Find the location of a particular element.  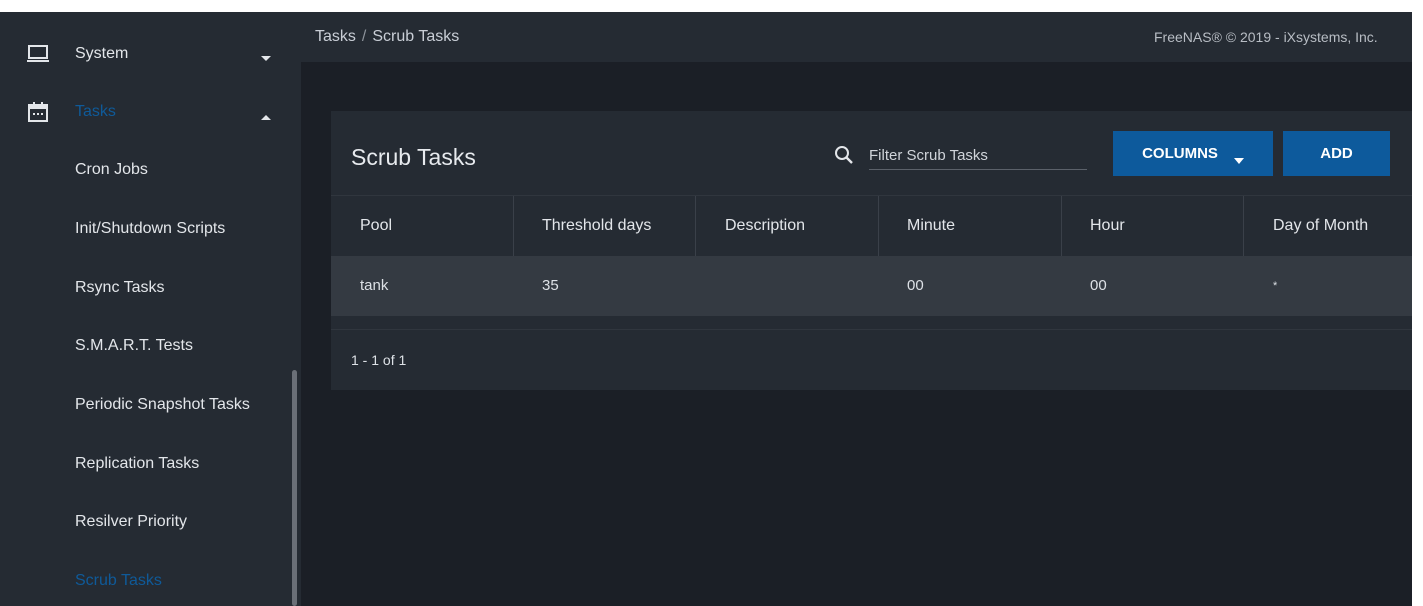

column-header-description: Description is located at coordinates (765, 226).